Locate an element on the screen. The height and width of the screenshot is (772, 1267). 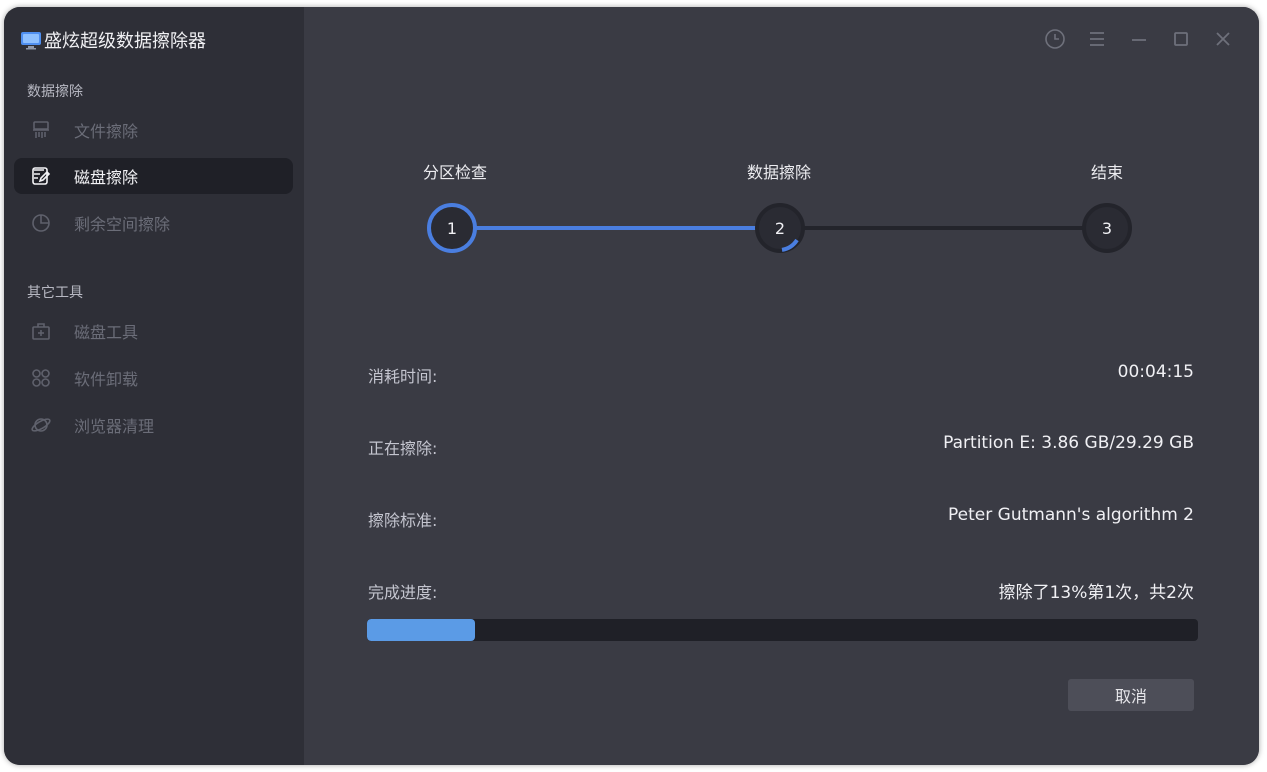
toolbox-icon is located at coordinates (41, 331).